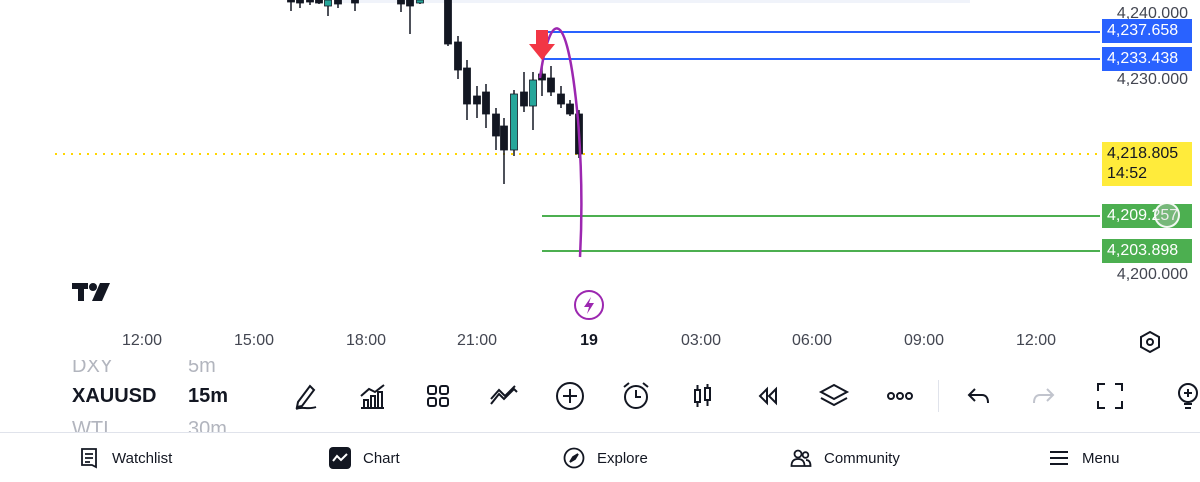 The image size is (1200, 482). Describe the element at coordinates (655, 1) in the screenshot. I see `top-band` at that location.